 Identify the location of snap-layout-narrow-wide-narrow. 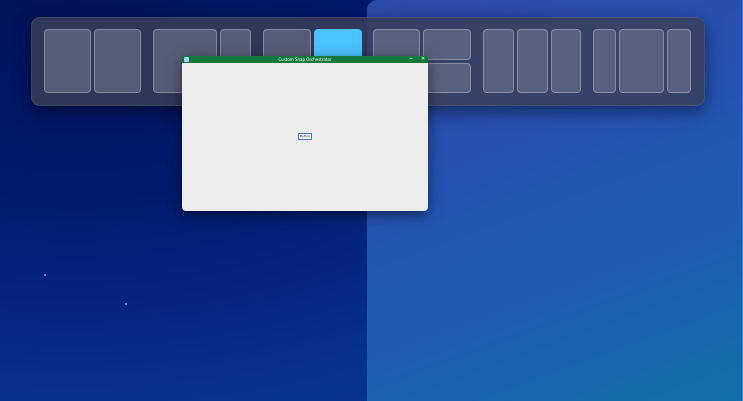
(642, 61).